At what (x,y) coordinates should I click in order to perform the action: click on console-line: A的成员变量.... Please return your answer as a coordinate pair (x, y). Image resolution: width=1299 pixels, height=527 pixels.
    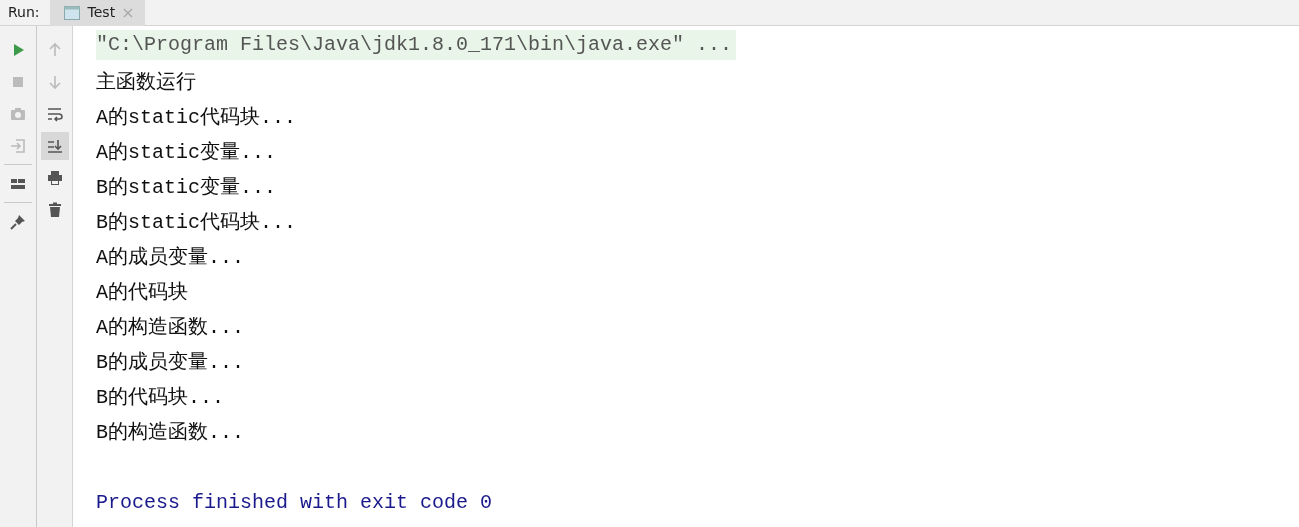
    Looking at the image, I should click on (170, 258).